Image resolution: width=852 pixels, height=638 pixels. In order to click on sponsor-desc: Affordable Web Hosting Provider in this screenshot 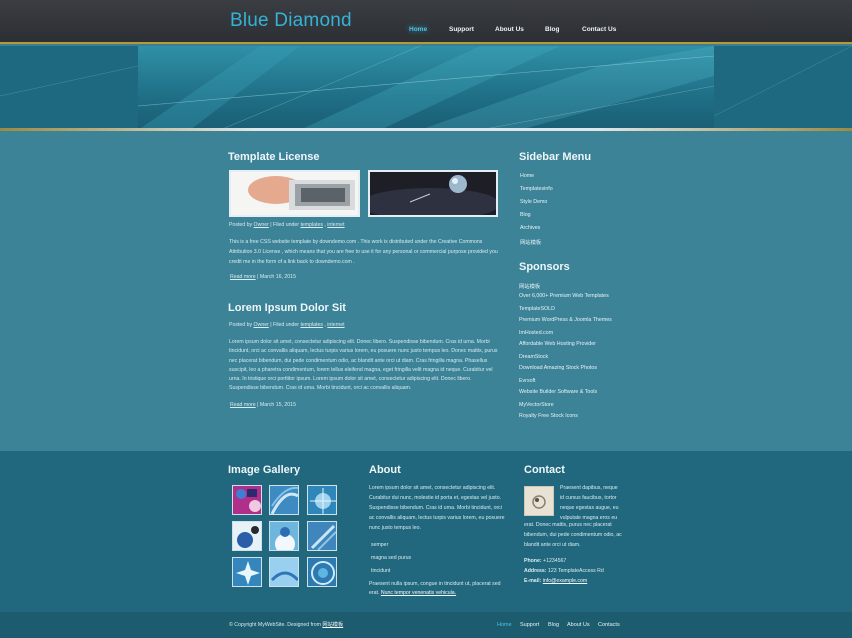, I will do `click(557, 344)`.